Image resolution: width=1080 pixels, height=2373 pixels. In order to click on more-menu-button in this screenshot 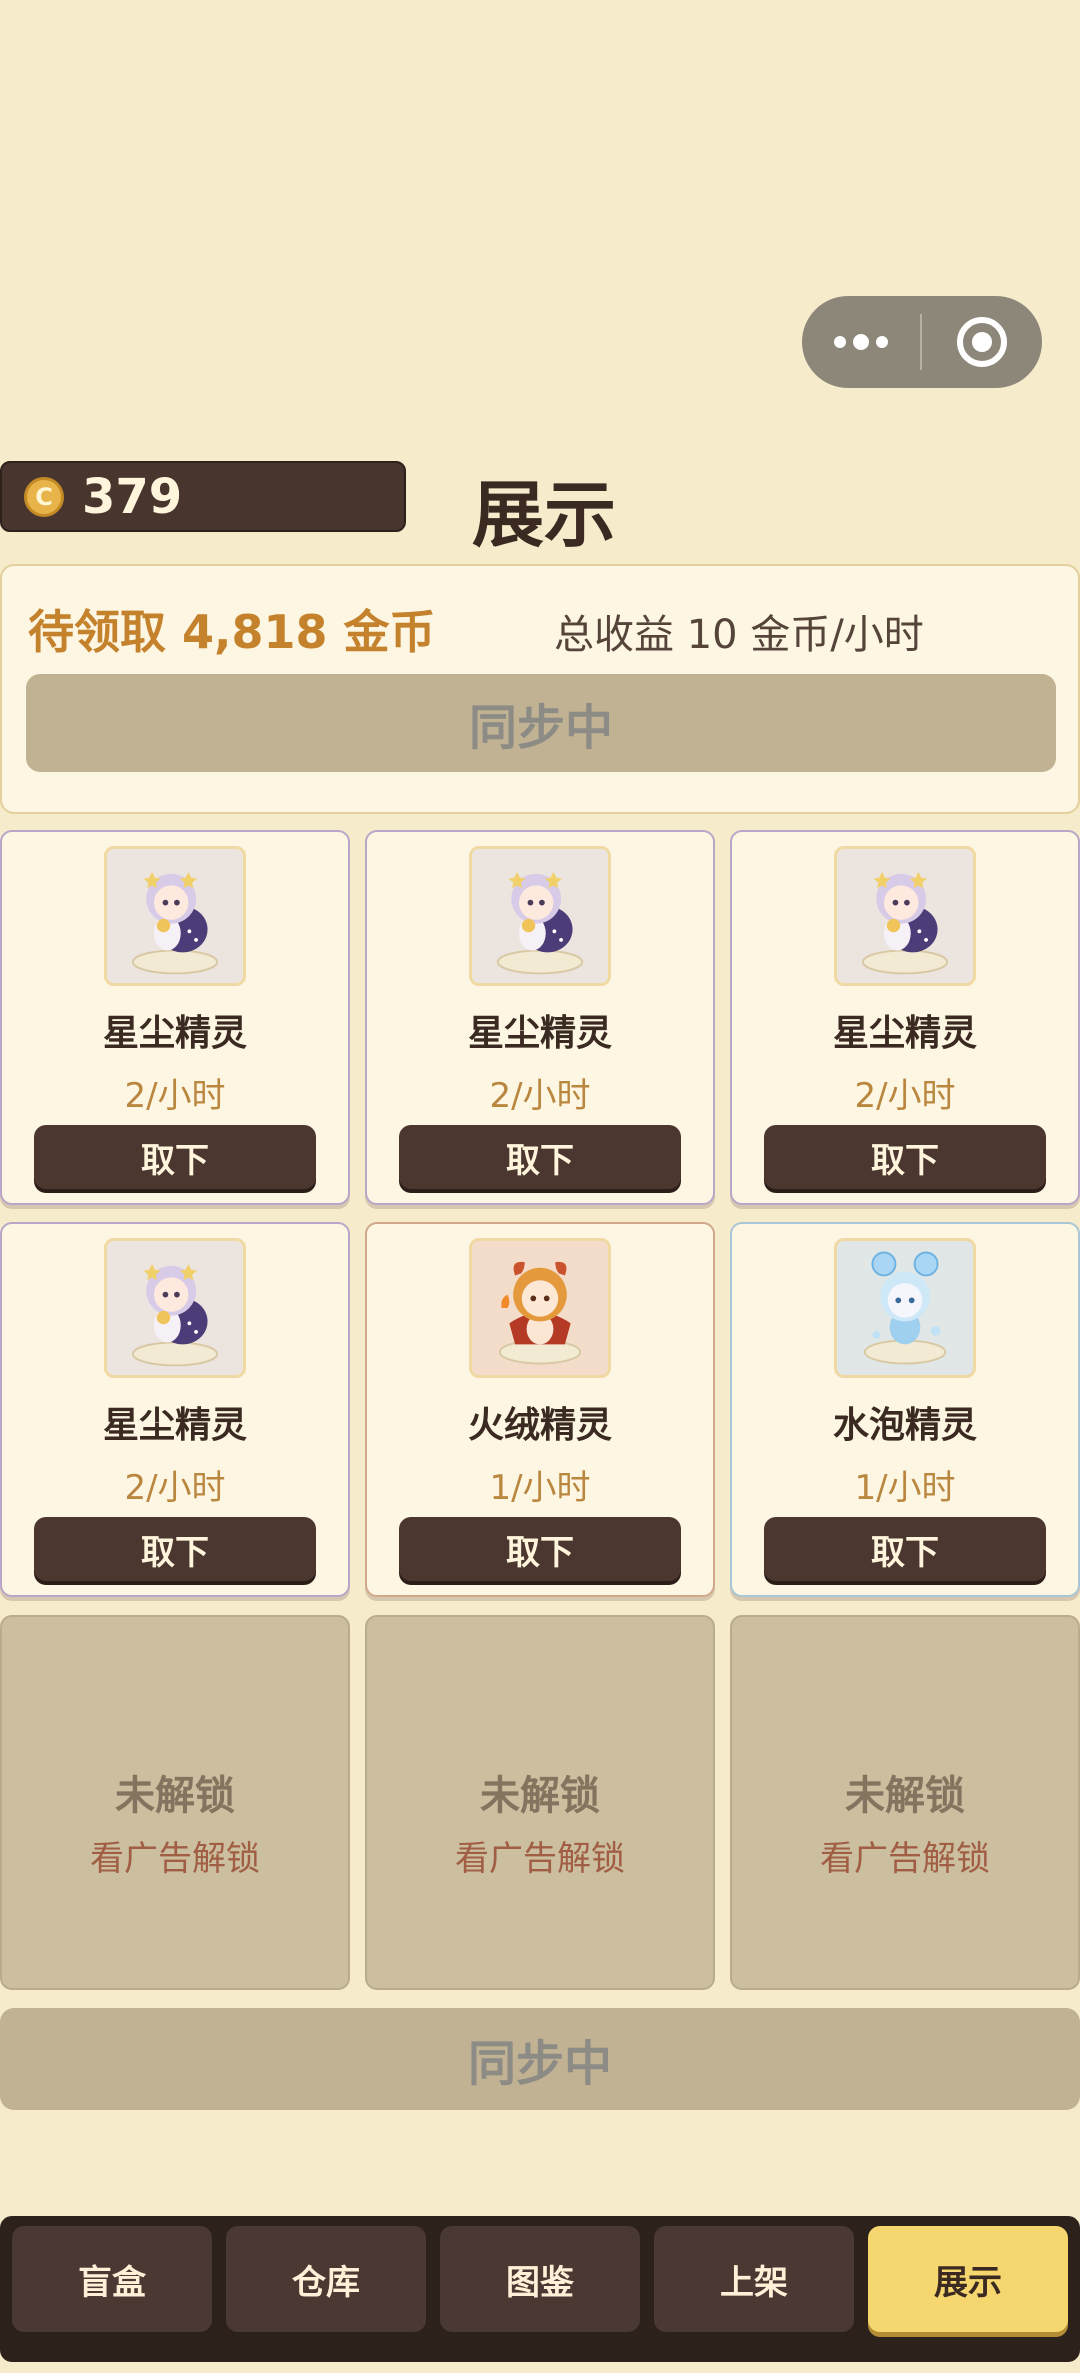, I will do `click(861, 342)`.